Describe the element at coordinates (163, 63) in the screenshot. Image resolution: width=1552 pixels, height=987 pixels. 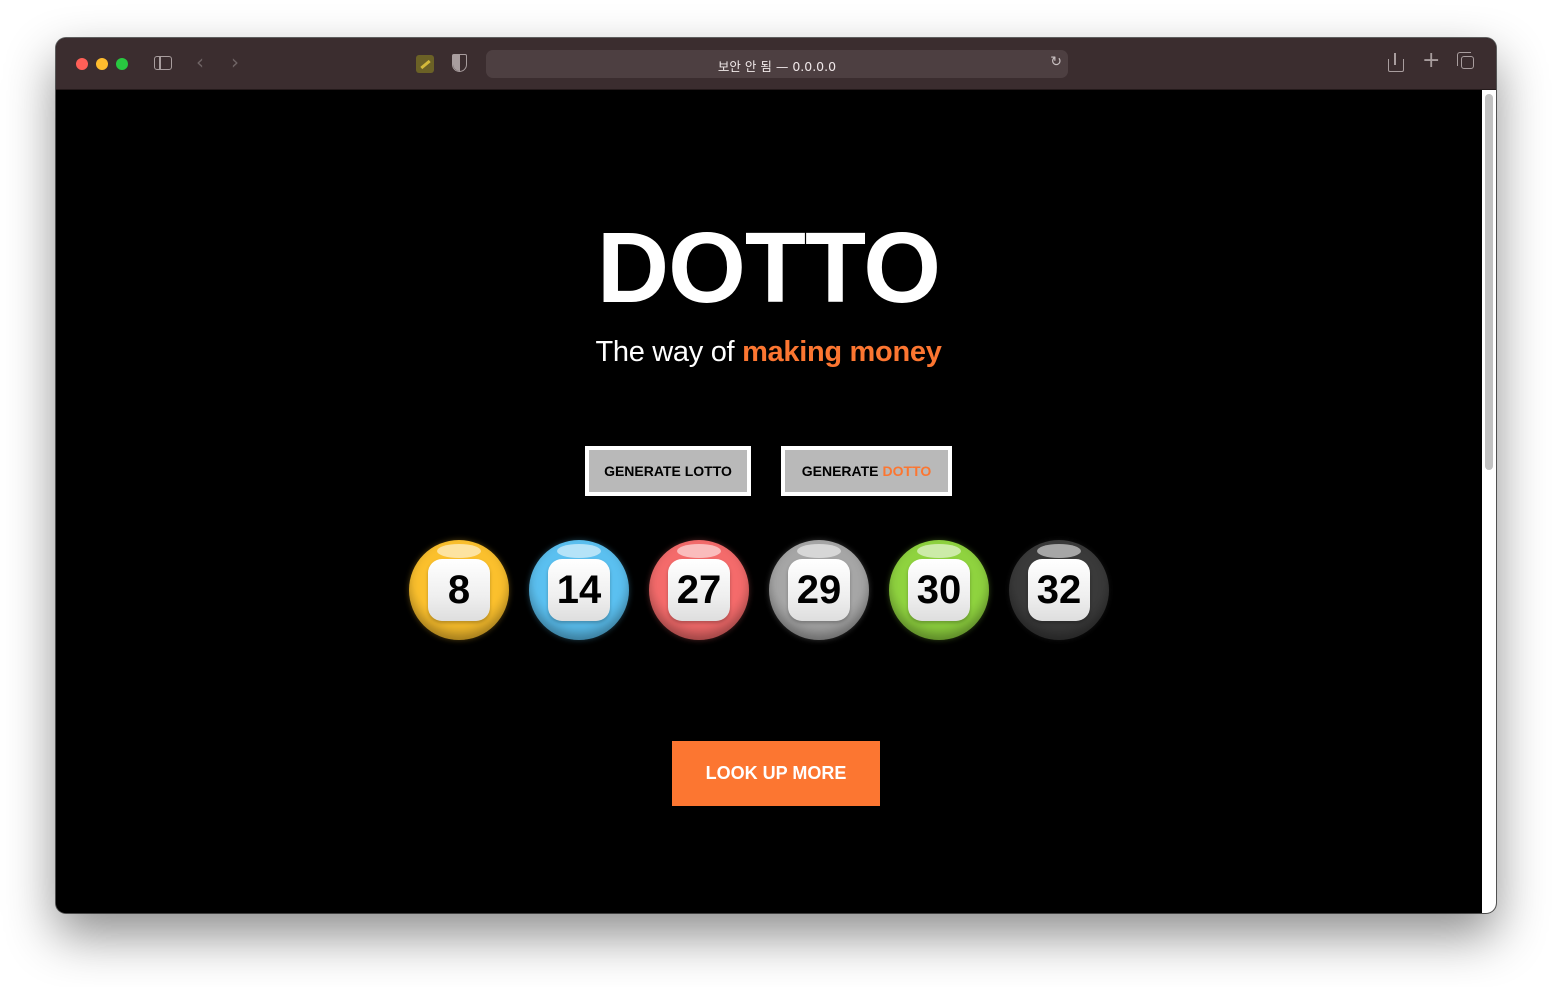
I see `sidebar-toggle-icon` at that location.